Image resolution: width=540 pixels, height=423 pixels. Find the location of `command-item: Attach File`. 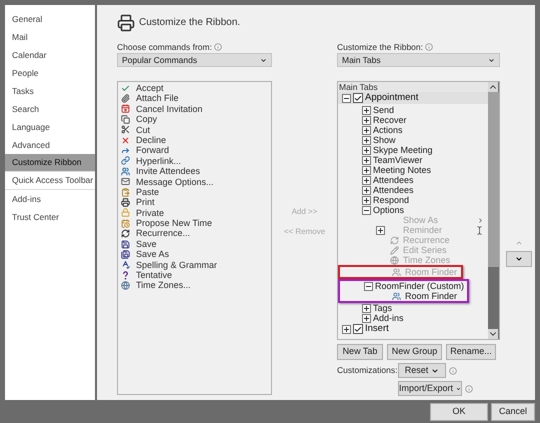

command-item: Attach File is located at coordinates (157, 98).